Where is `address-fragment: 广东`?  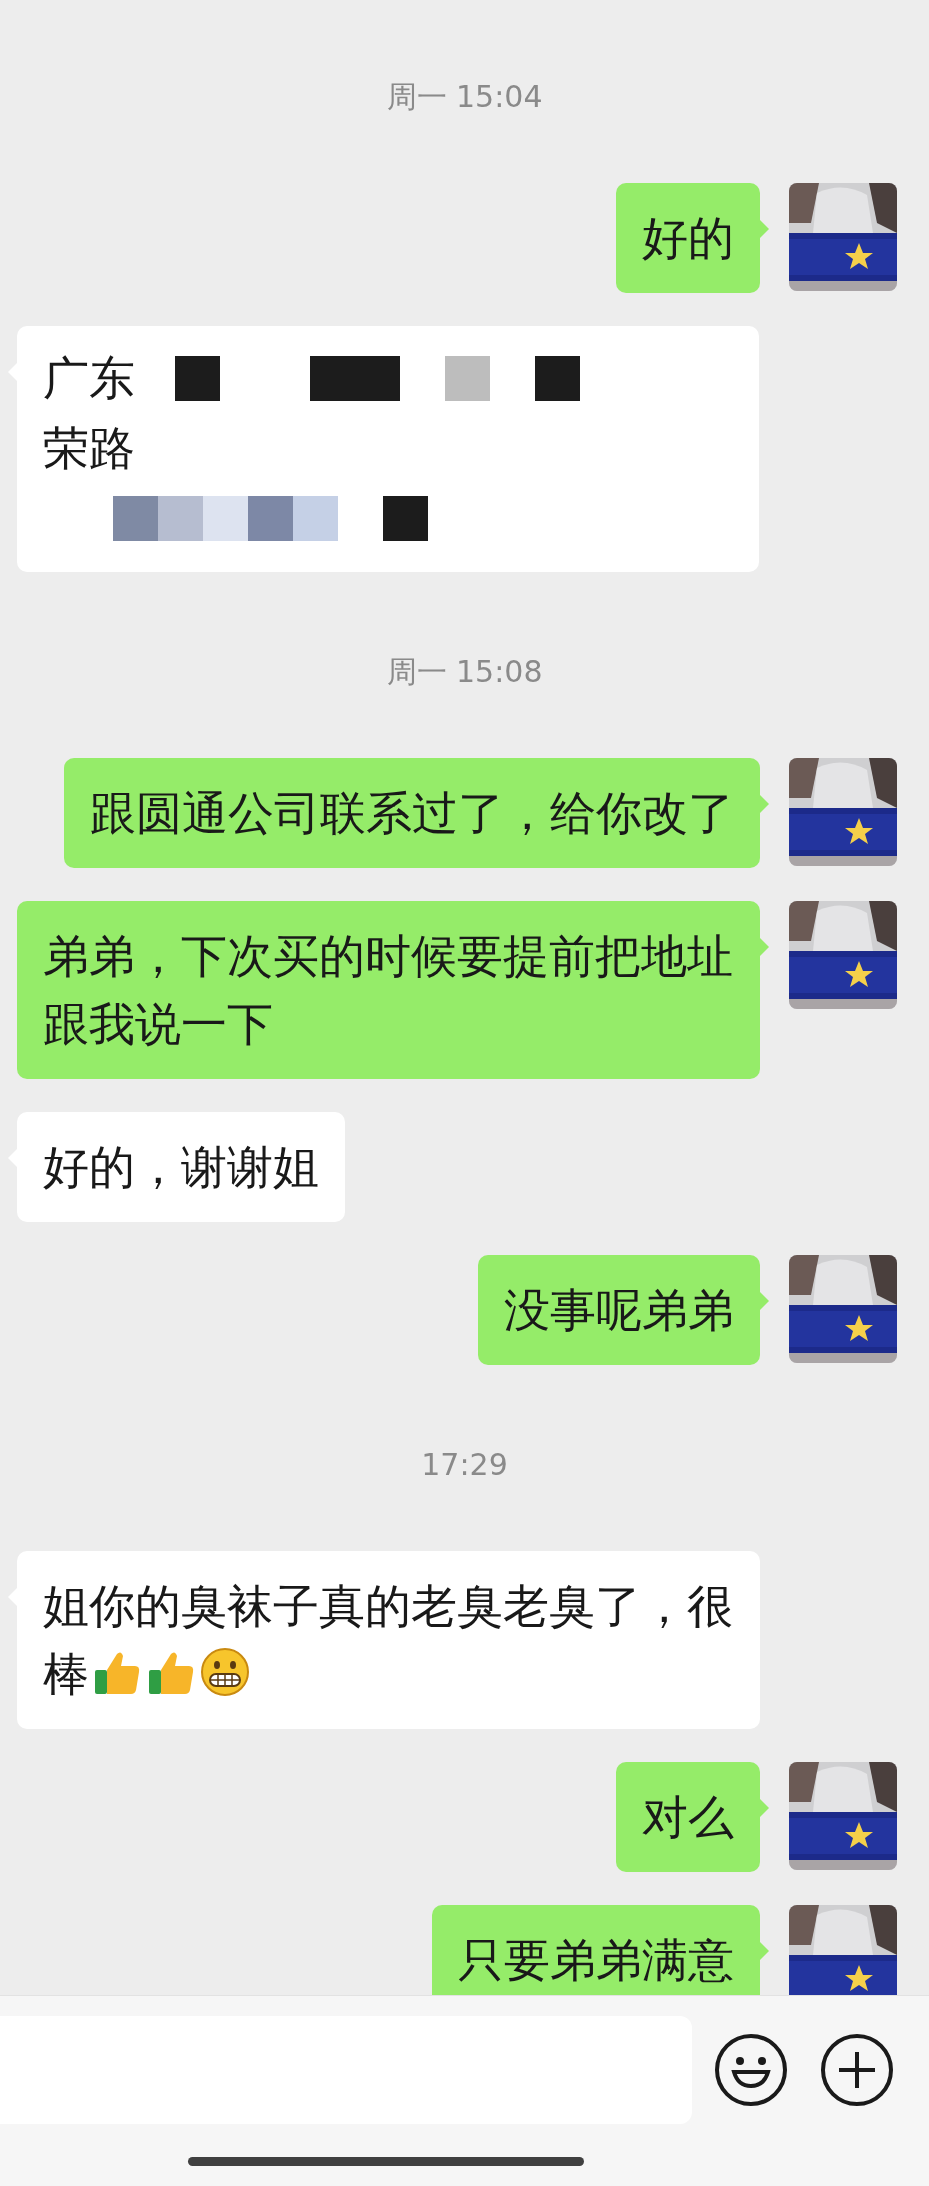 address-fragment: 广东 is located at coordinates (89, 378).